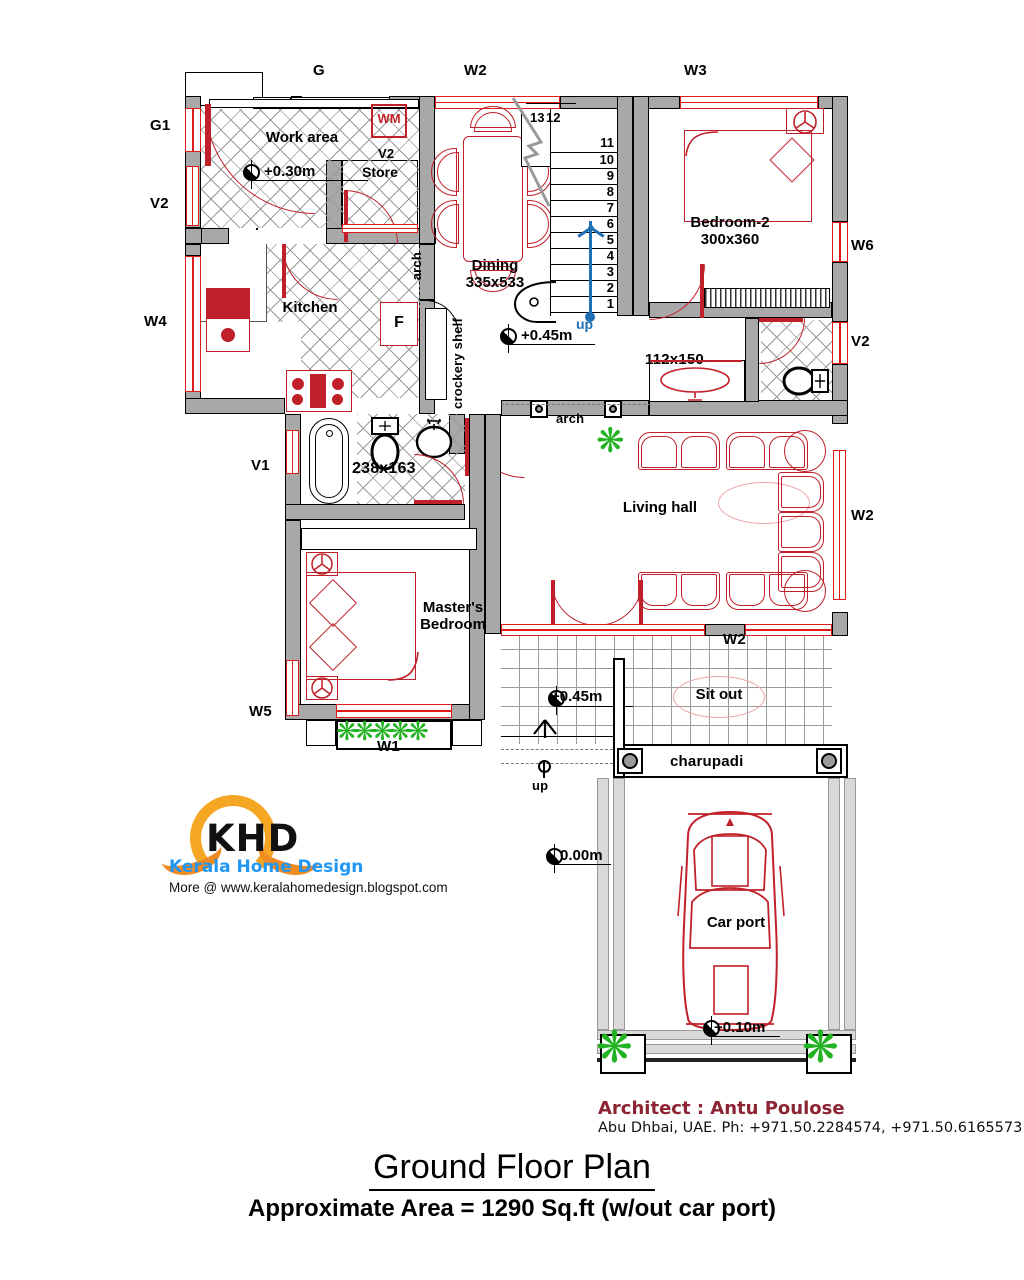 This screenshot has height=1280, width=1024. I want to click on window-label-W2-sitout: W2, so click(734, 639).